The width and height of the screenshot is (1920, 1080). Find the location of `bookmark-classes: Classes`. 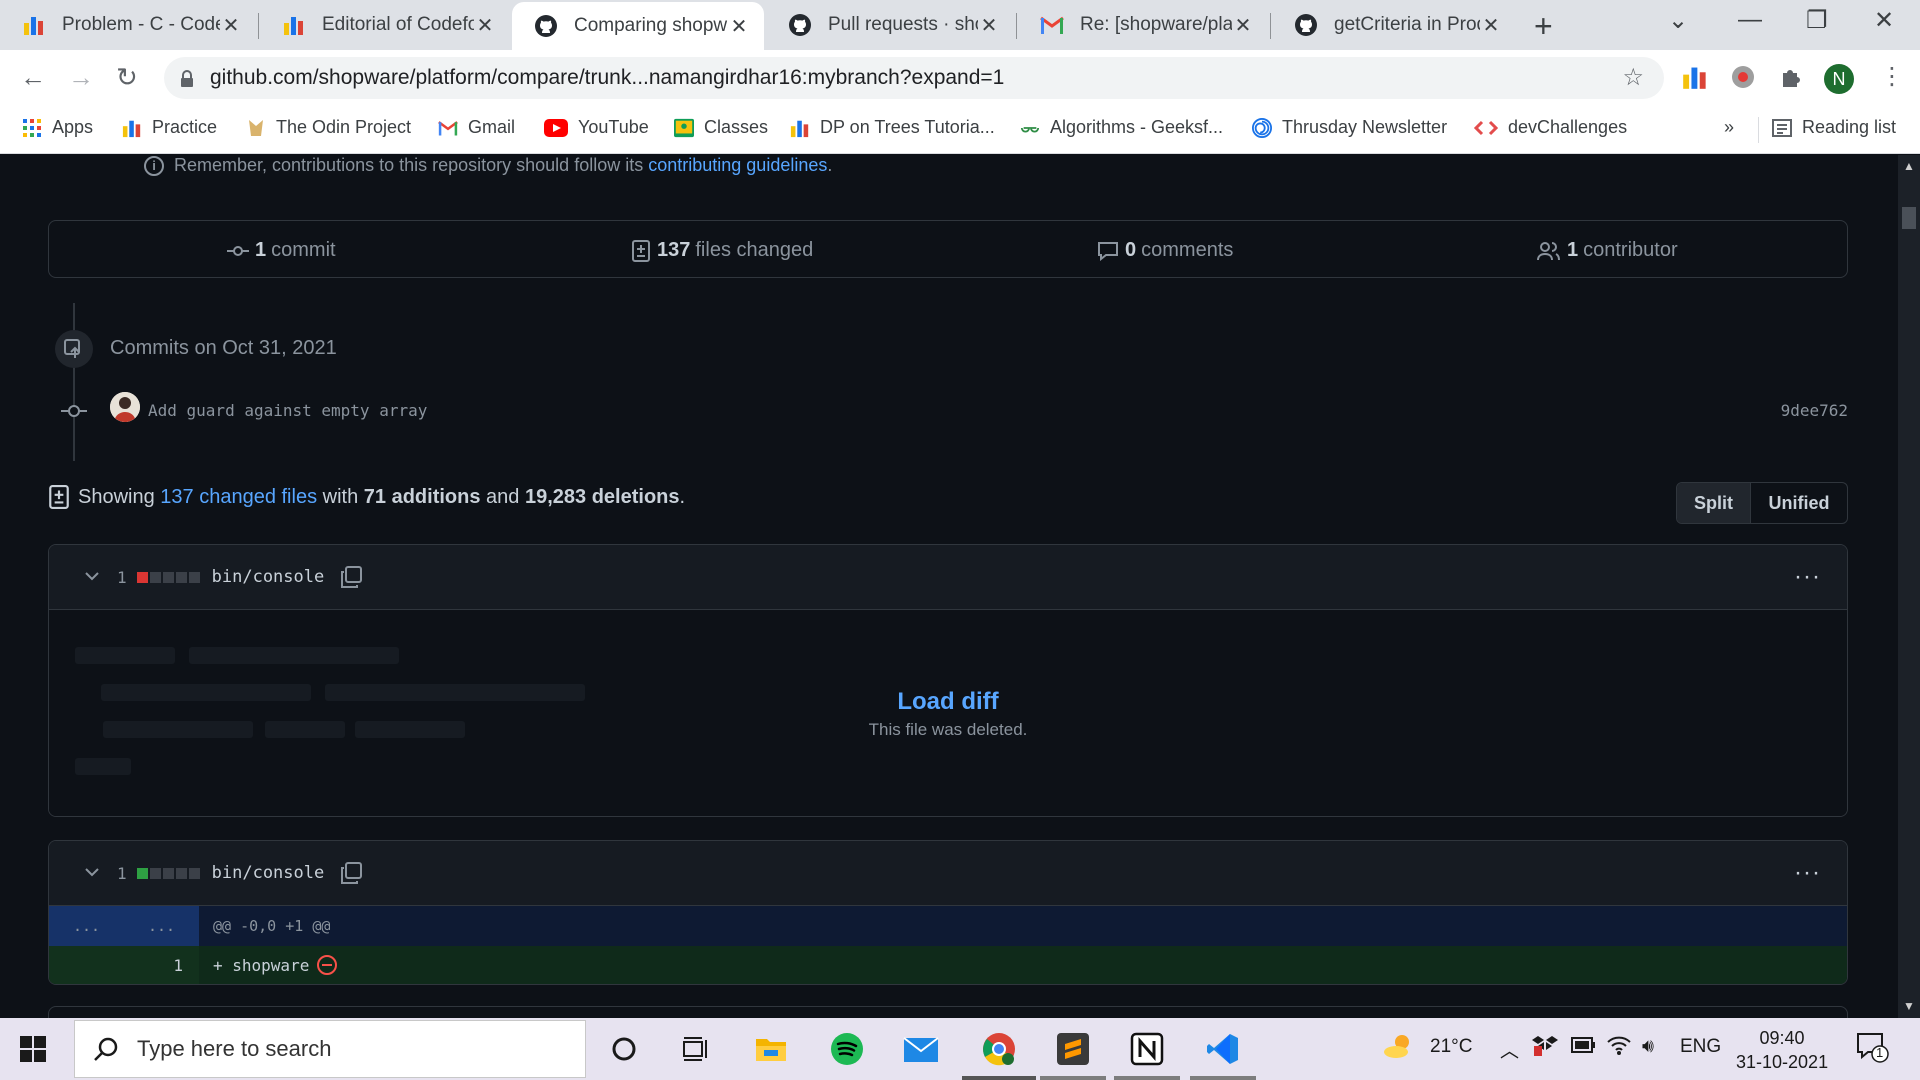

bookmark-classes: Classes is located at coordinates (721, 127).